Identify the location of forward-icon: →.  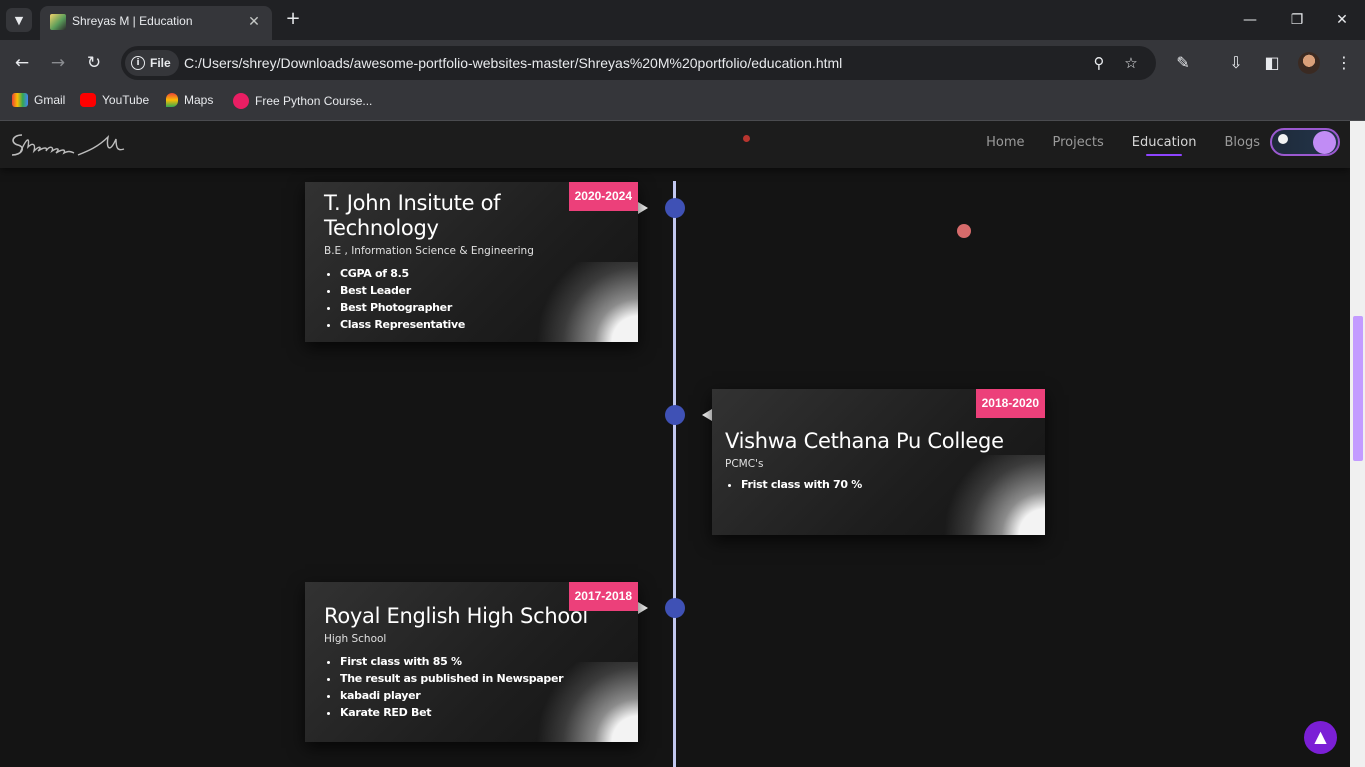
(58, 63).